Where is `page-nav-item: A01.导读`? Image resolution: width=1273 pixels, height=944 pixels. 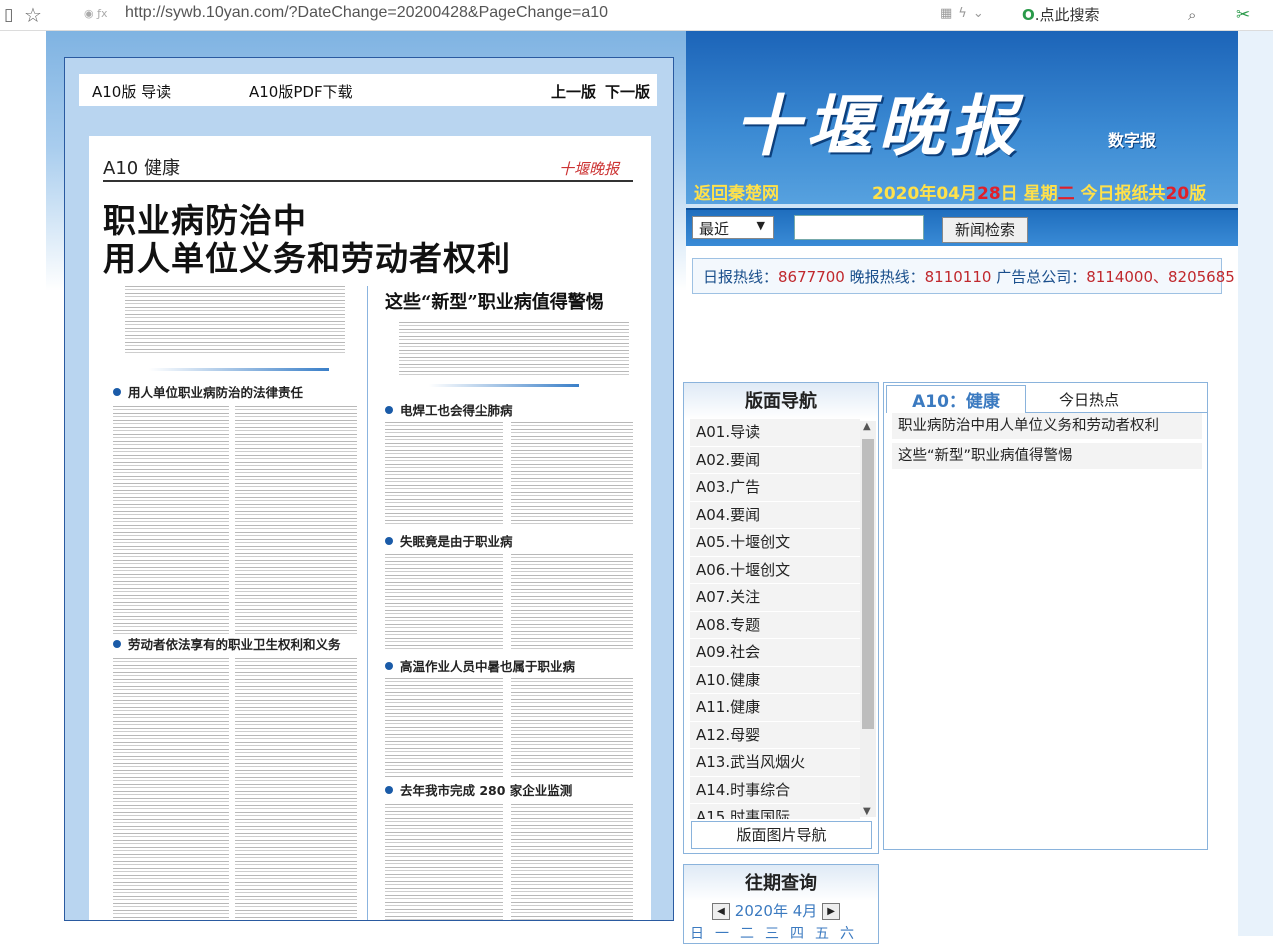 page-nav-item: A01.导读 is located at coordinates (775, 433).